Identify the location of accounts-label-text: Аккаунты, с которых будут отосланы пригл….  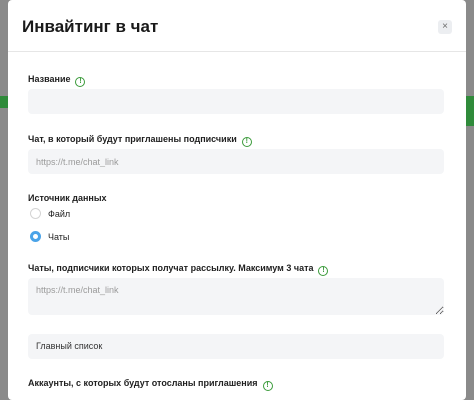
(143, 383).